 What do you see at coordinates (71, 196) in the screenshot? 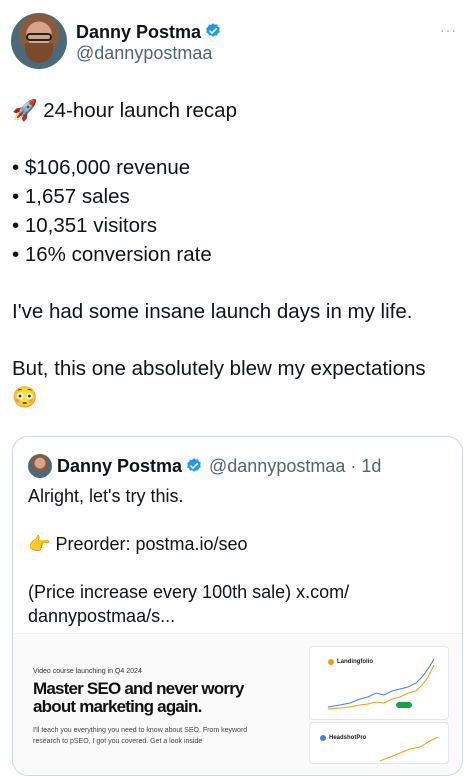
I see `stat-sales: • 1,657 sales` at bounding box center [71, 196].